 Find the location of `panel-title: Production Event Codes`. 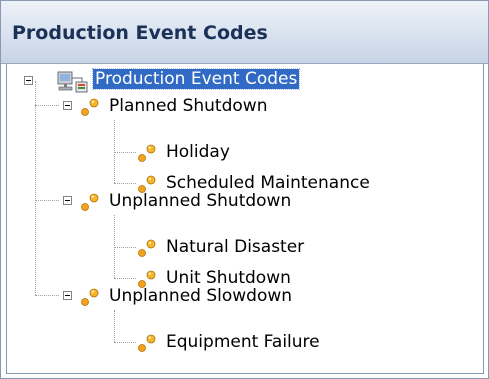

panel-title: Production Event Codes is located at coordinates (140, 33).